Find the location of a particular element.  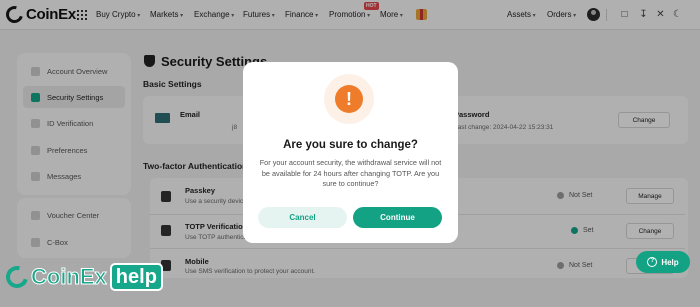

cancel-button: Cancel is located at coordinates (302, 217).